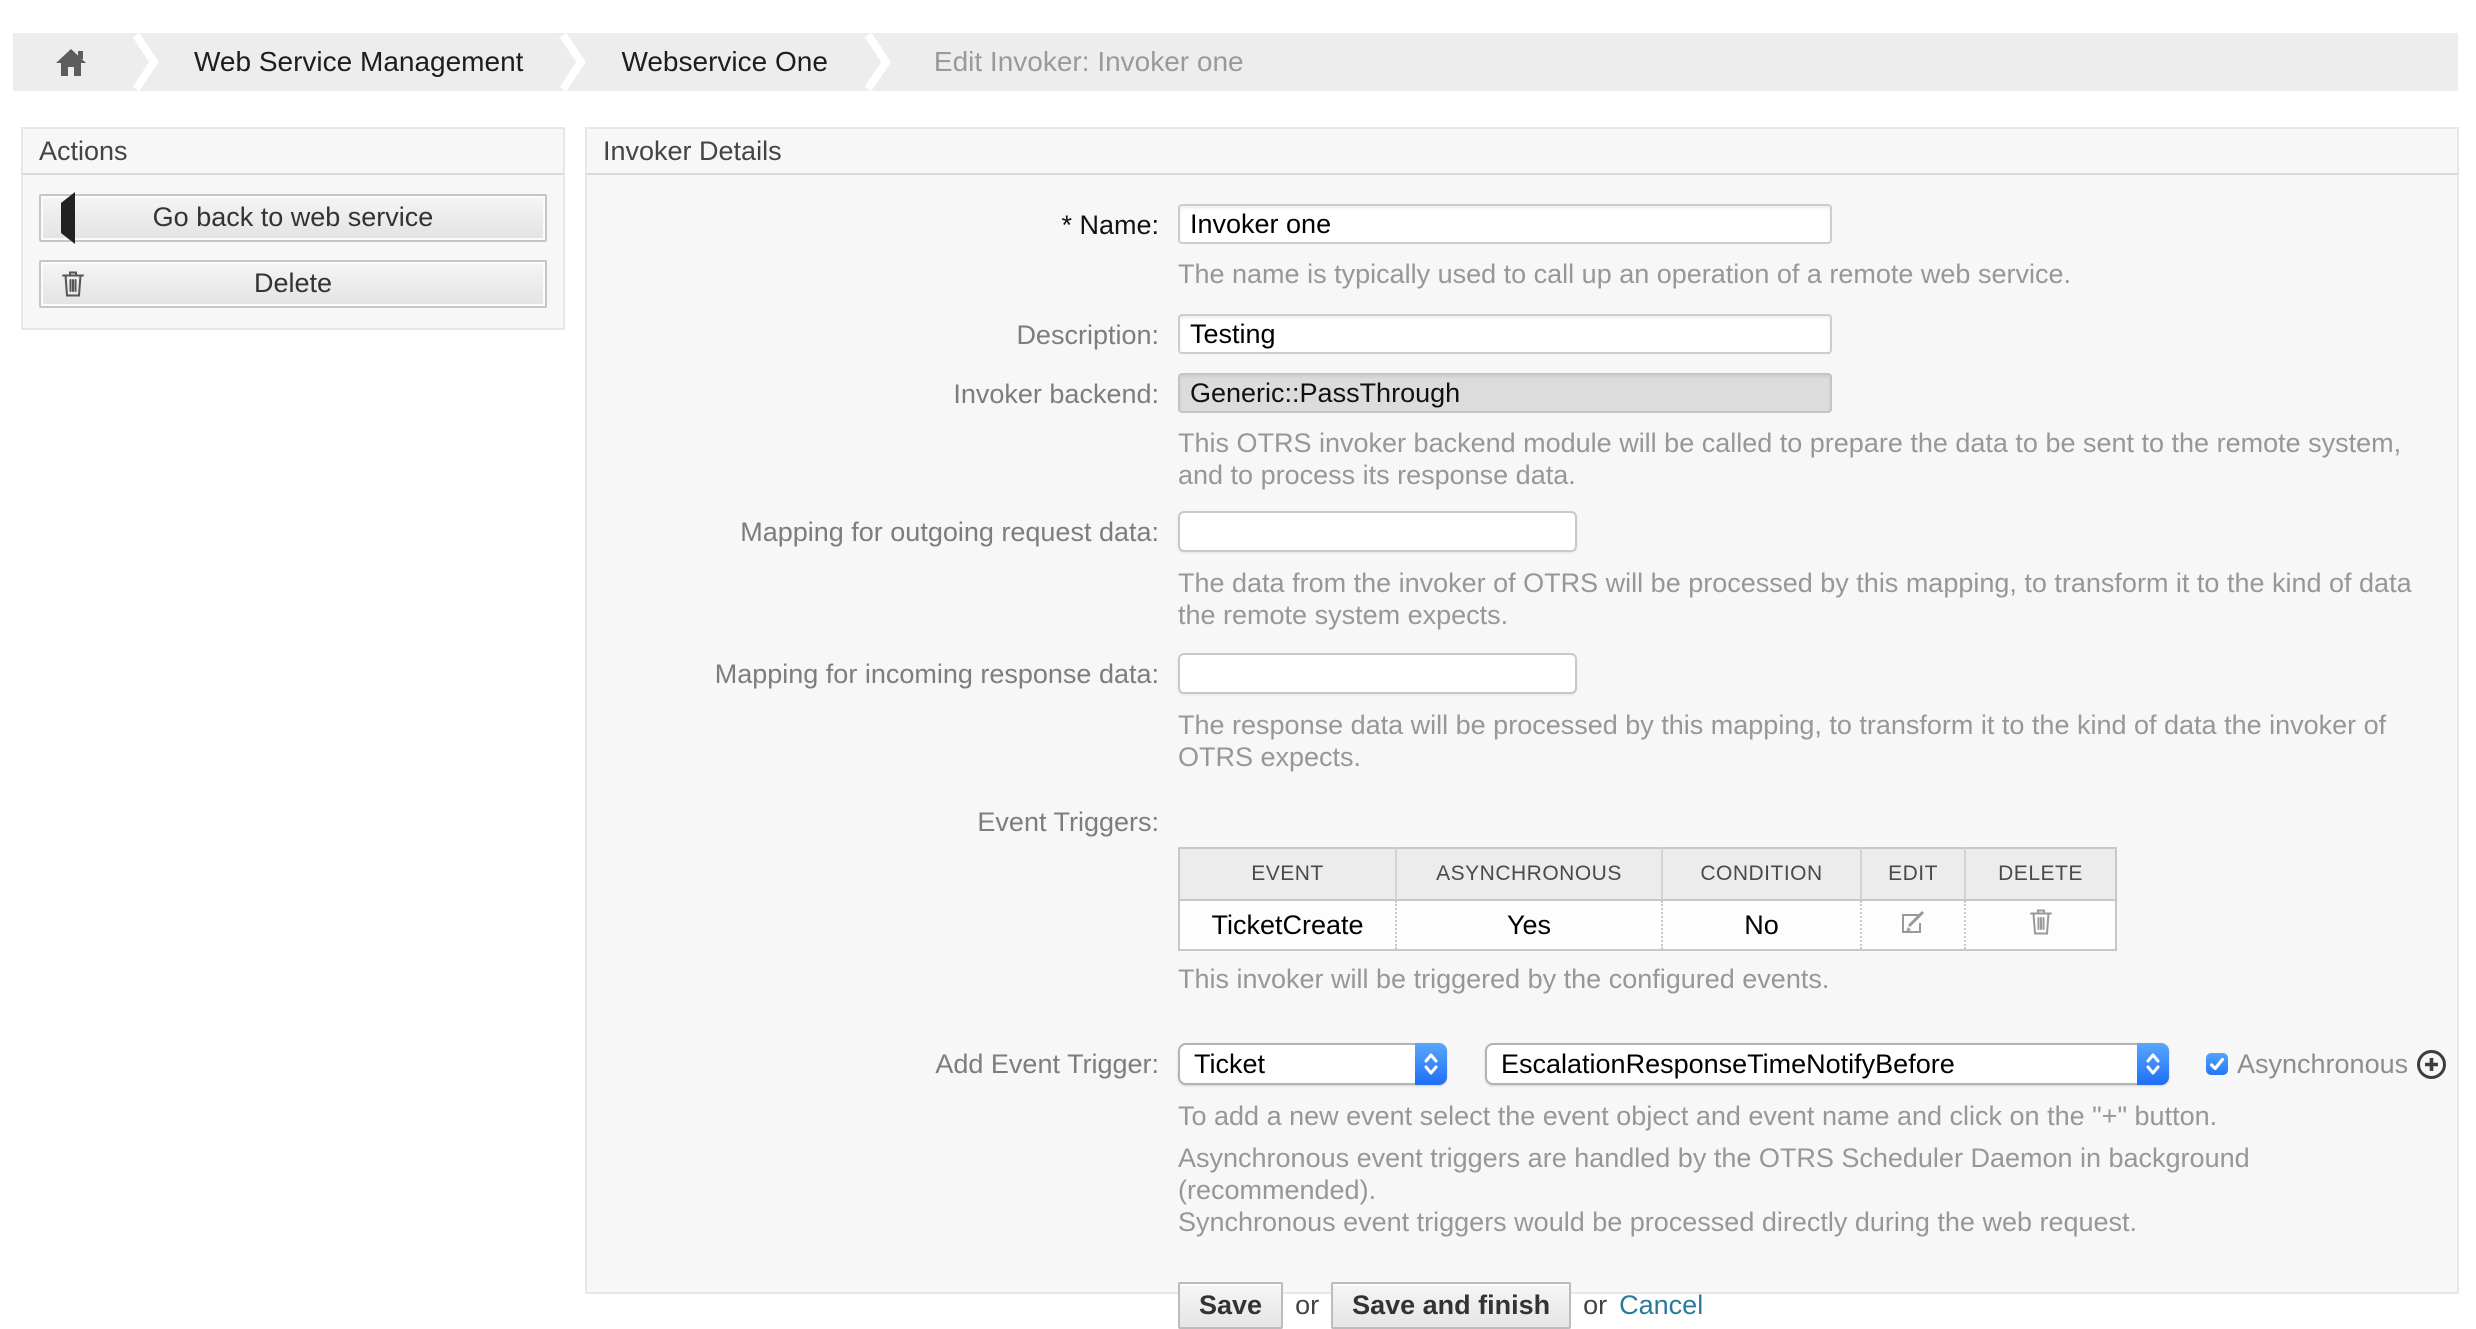  Describe the element at coordinates (2431, 1064) in the screenshot. I see `add-trigger-button` at that location.